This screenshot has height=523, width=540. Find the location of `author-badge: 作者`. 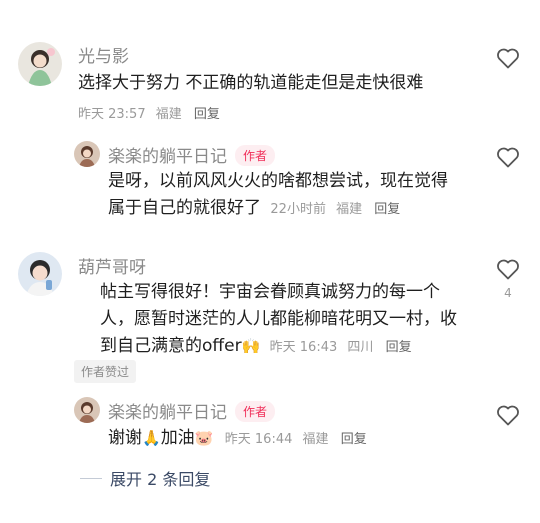

author-badge: 作者 is located at coordinates (255, 411).